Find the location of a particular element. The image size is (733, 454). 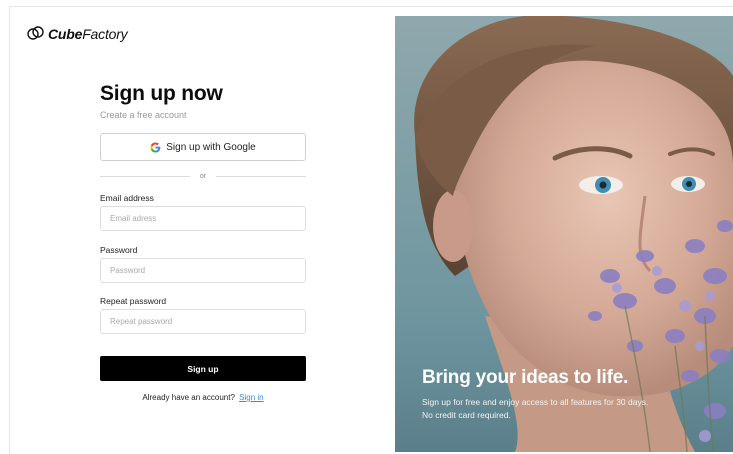

page-subtitle: Create a free account is located at coordinates (143, 115).